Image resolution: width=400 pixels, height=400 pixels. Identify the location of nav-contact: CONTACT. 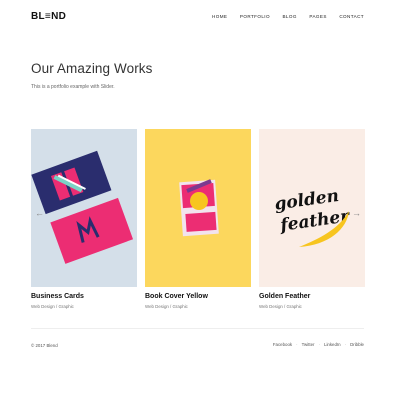
(351, 16).